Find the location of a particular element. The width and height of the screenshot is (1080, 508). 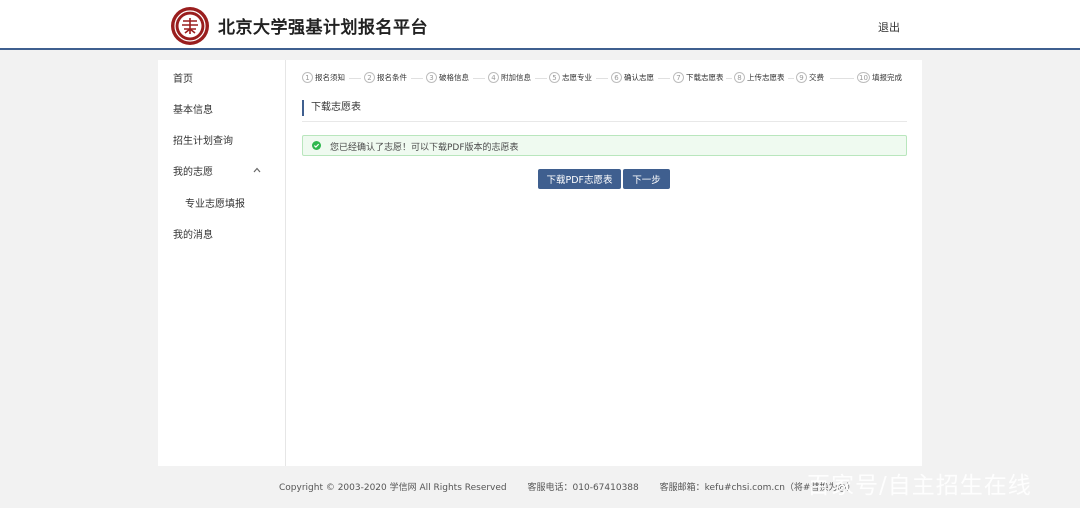

step-item: 8 上传志愿表 is located at coordinates (759, 77).